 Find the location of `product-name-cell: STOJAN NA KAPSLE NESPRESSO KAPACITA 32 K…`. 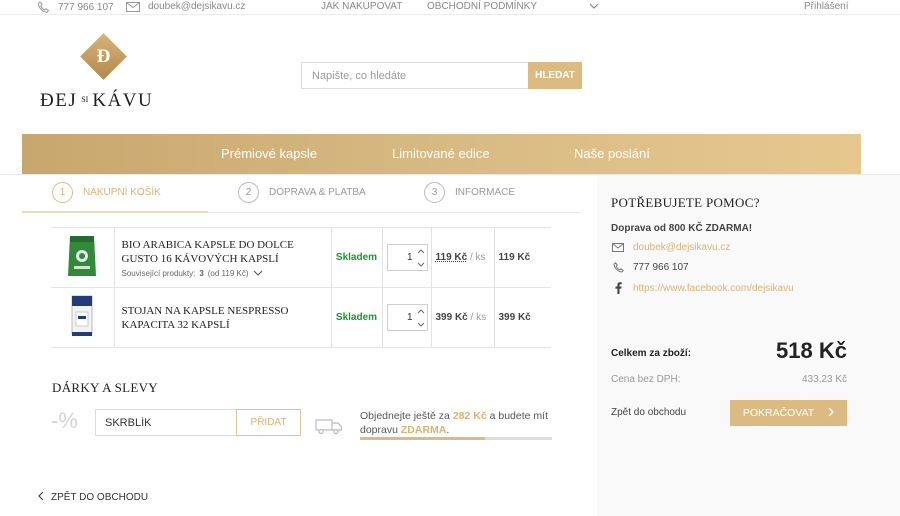

product-name-cell: STOJAN NA KAPSLE NESPRESSO KAPACITA 32 K… is located at coordinates (223, 317).